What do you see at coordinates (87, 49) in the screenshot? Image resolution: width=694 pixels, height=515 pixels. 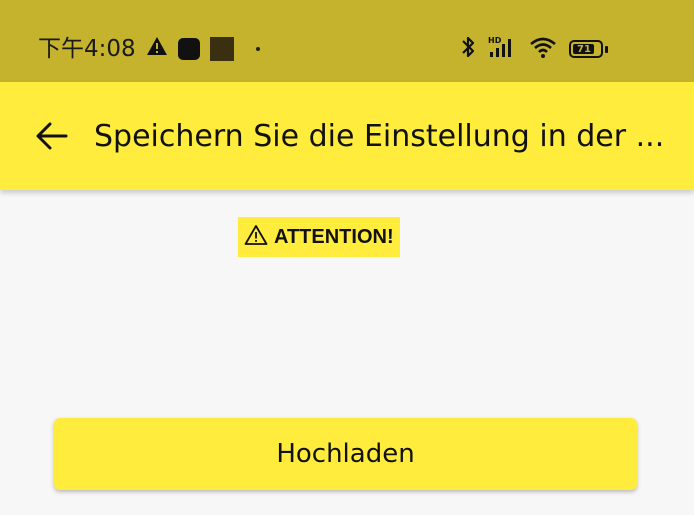 I see `status-time: 下午4:08` at bounding box center [87, 49].